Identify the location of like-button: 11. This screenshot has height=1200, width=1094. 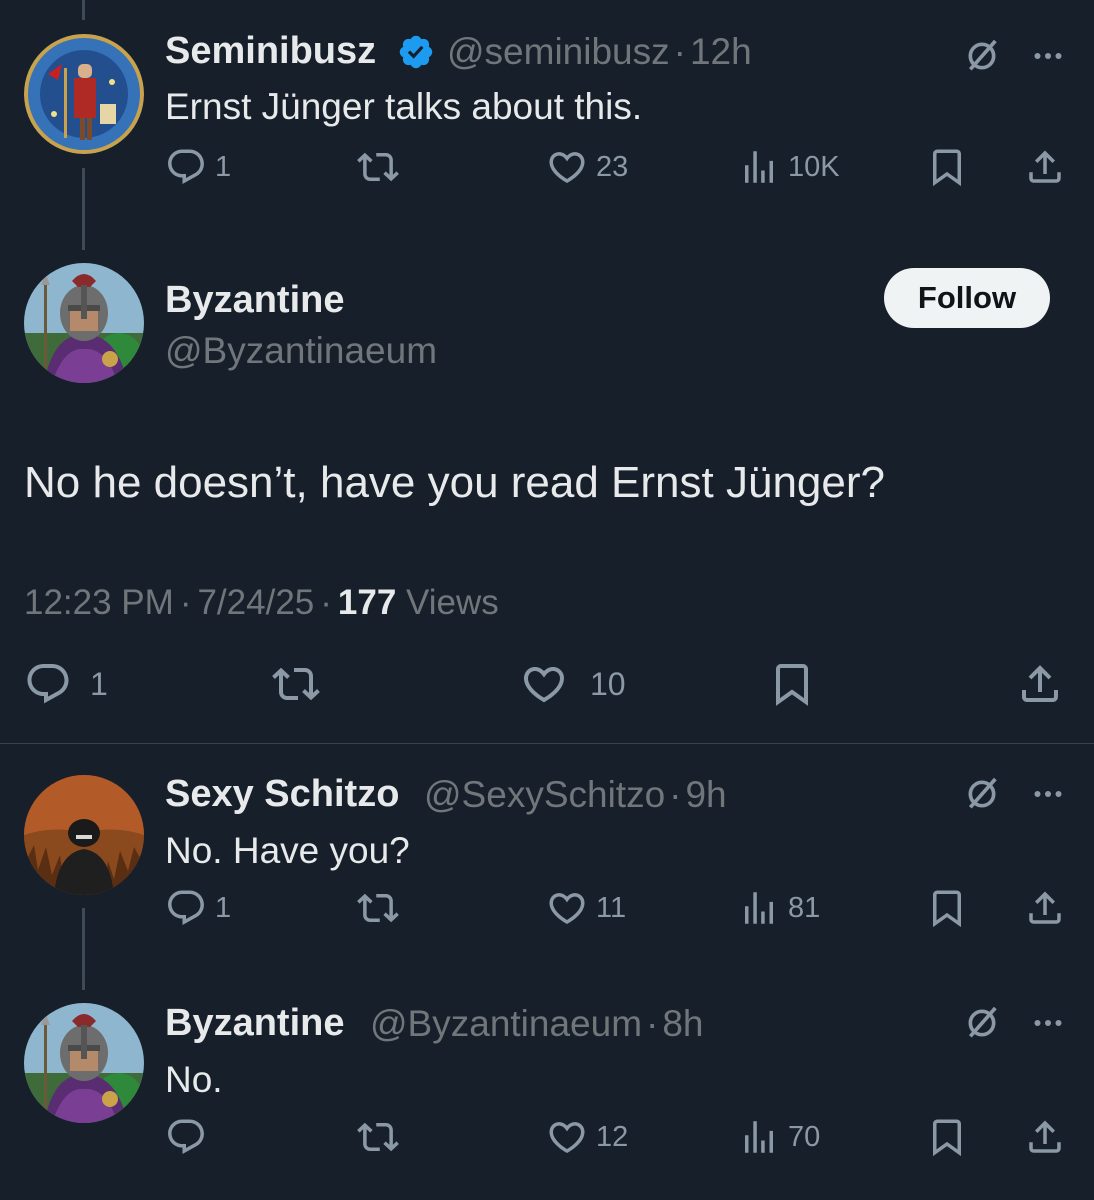
(586, 908).